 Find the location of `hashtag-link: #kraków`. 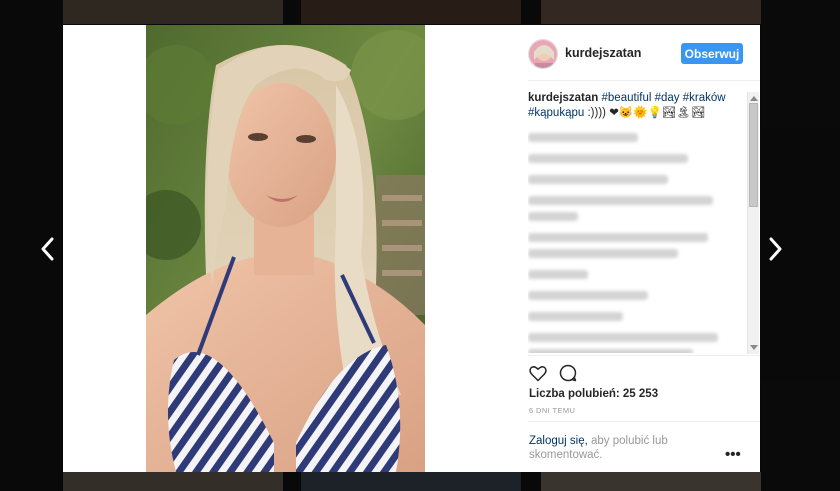

hashtag-link: #kraków is located at coordinates (704, 98).